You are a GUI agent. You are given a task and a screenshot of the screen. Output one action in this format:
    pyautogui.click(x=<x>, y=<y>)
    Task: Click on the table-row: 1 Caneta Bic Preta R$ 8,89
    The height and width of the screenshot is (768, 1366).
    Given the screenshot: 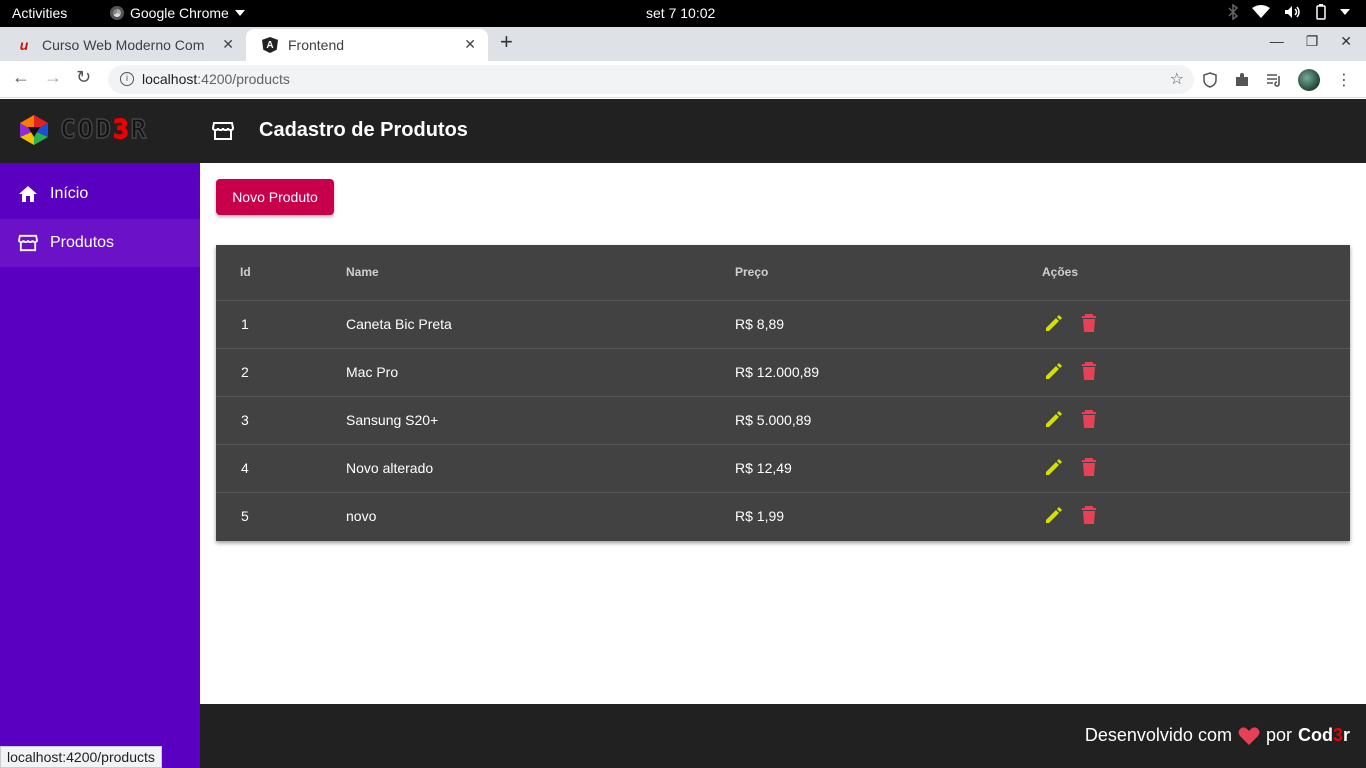 What is the action you would take?
    pyautogui.click(x=783, y=325)
    